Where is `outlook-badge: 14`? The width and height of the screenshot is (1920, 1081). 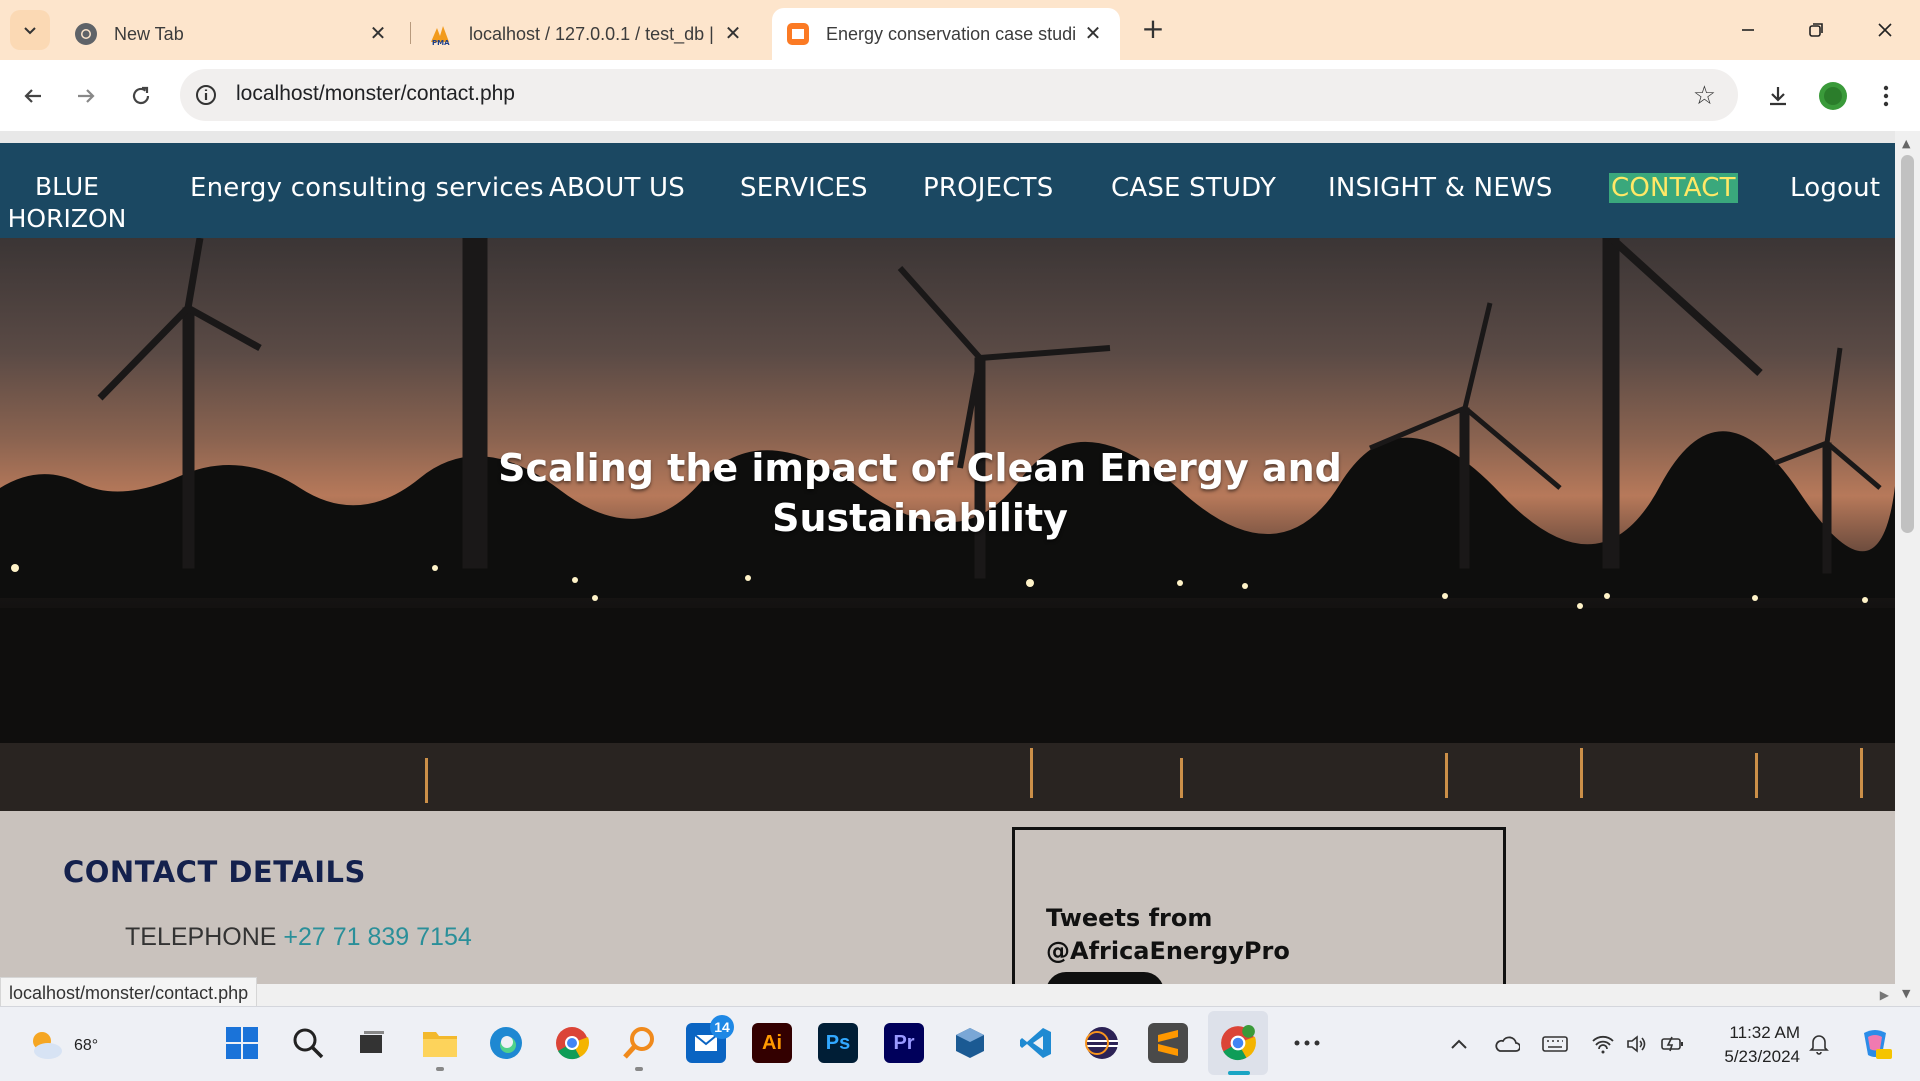 outlook-badge: 14 is located at coordinates (722, 1027).